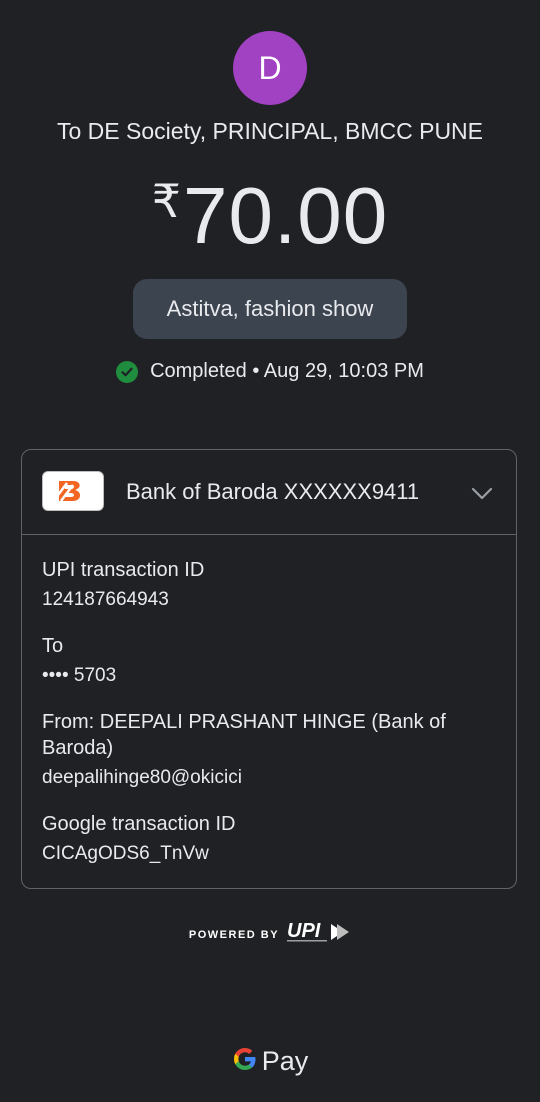  What do you see at coordinates (287, 371) in the screenshot?
I see `status-text: Completed • Aug 29, 10:03 PM` at bounding box center [287, 371].